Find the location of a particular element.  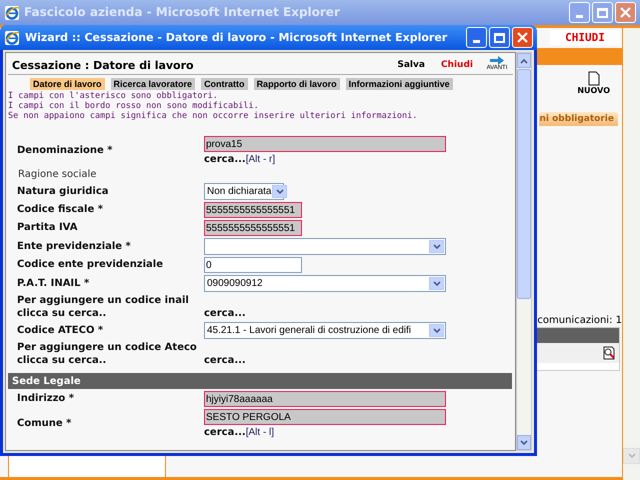

info-text: I campi con l'asterisco sono obbligatori. is located at coordinates (113, 96).